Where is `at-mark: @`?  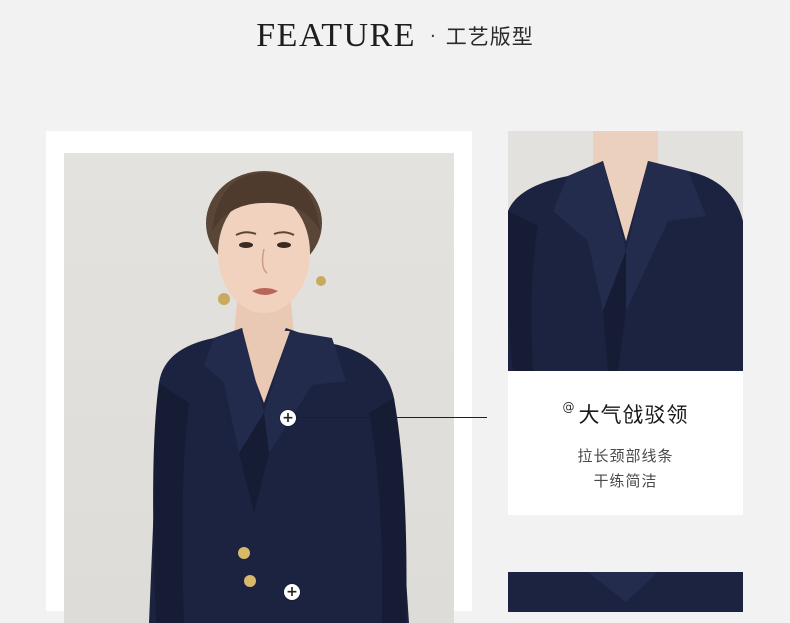
at-mark: @ is located at coordinates (568, 407).